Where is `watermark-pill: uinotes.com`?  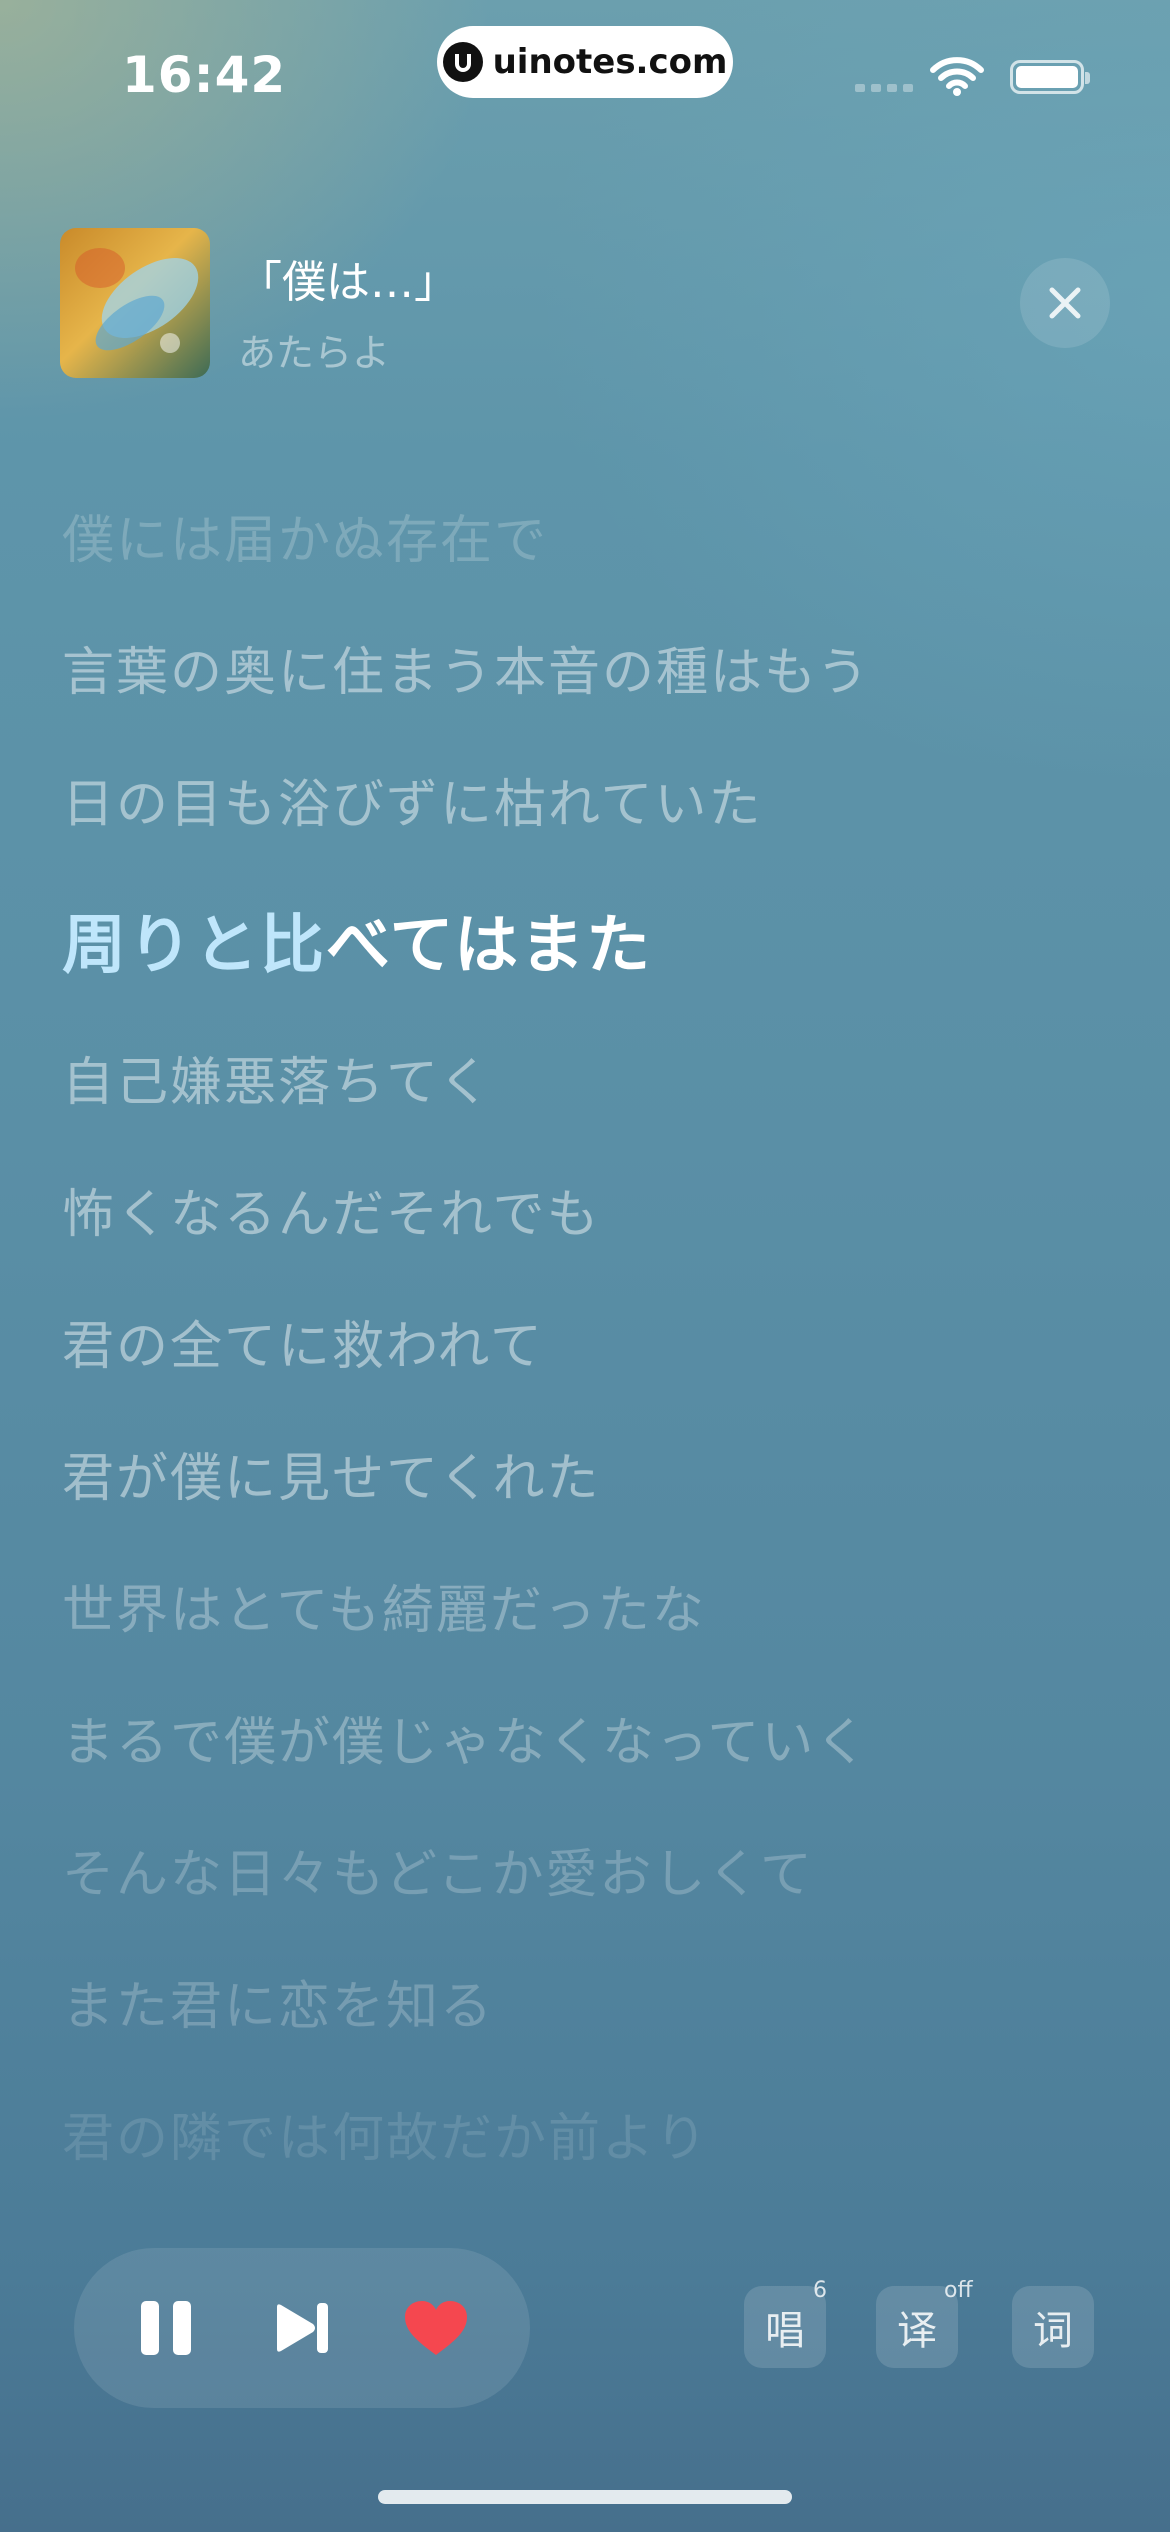
watermark-pill: uinotes.com is located at coordinates (585, 62).